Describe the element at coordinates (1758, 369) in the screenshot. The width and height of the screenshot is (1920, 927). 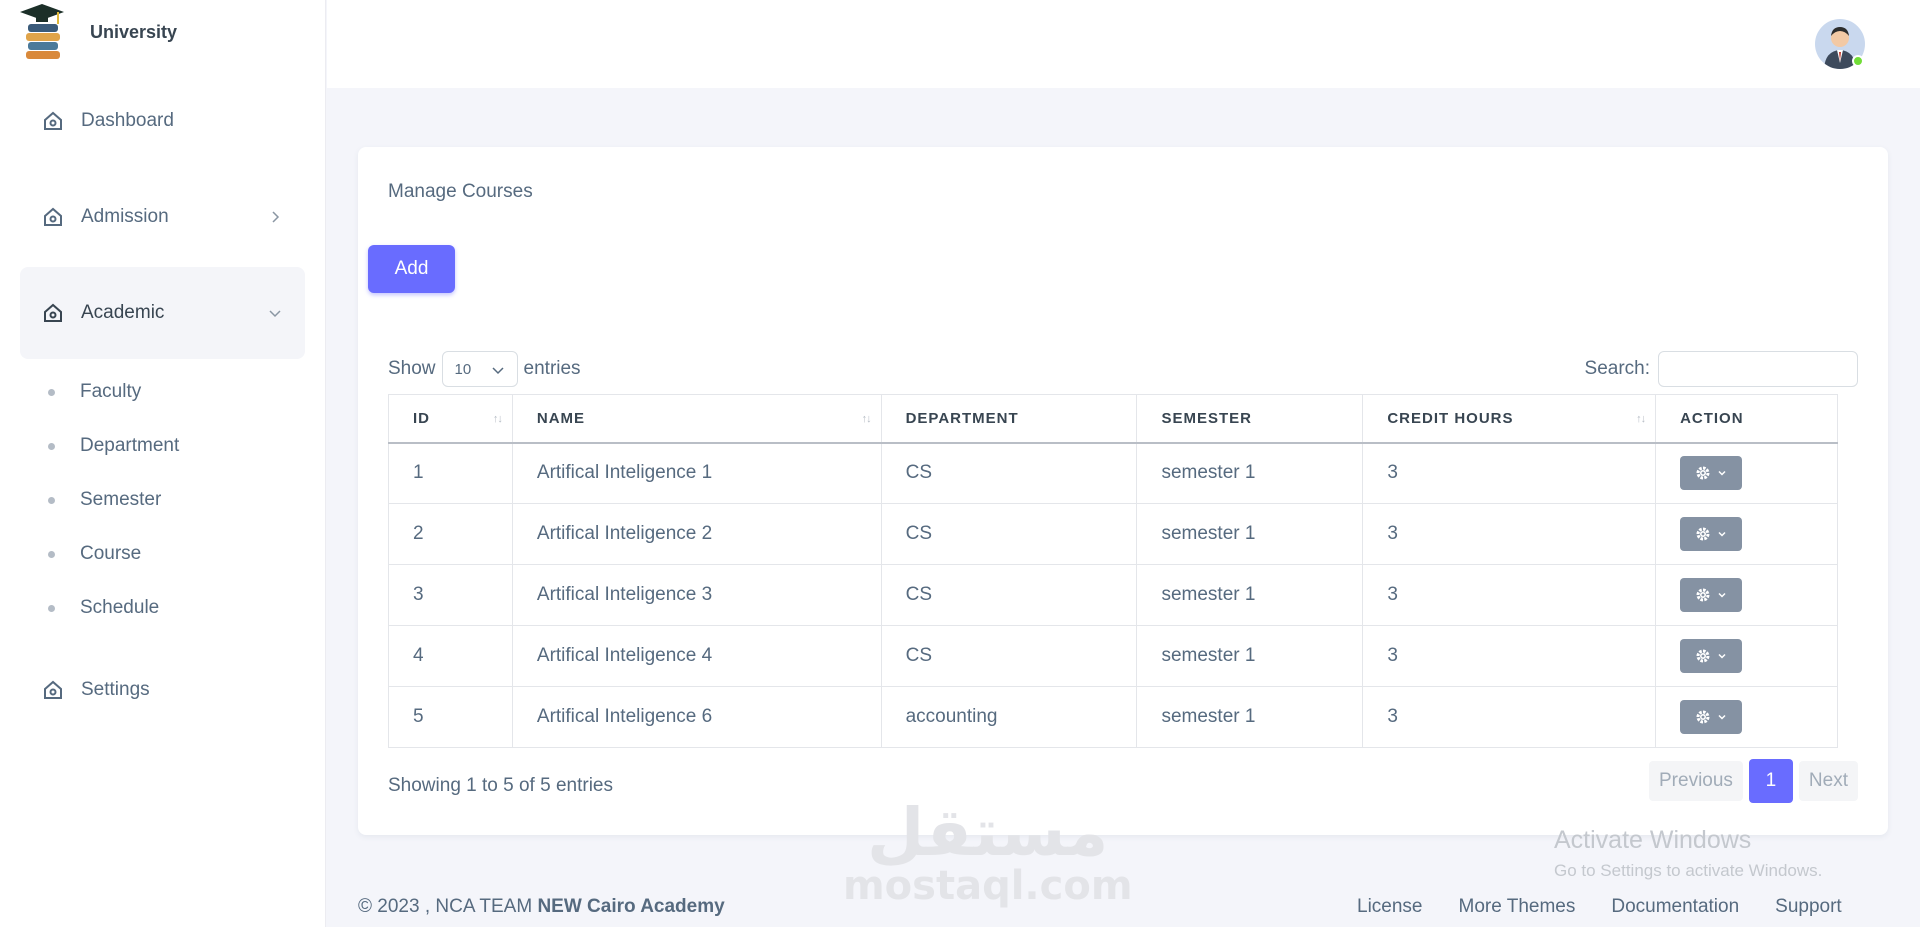
I see `search-input` at that location.